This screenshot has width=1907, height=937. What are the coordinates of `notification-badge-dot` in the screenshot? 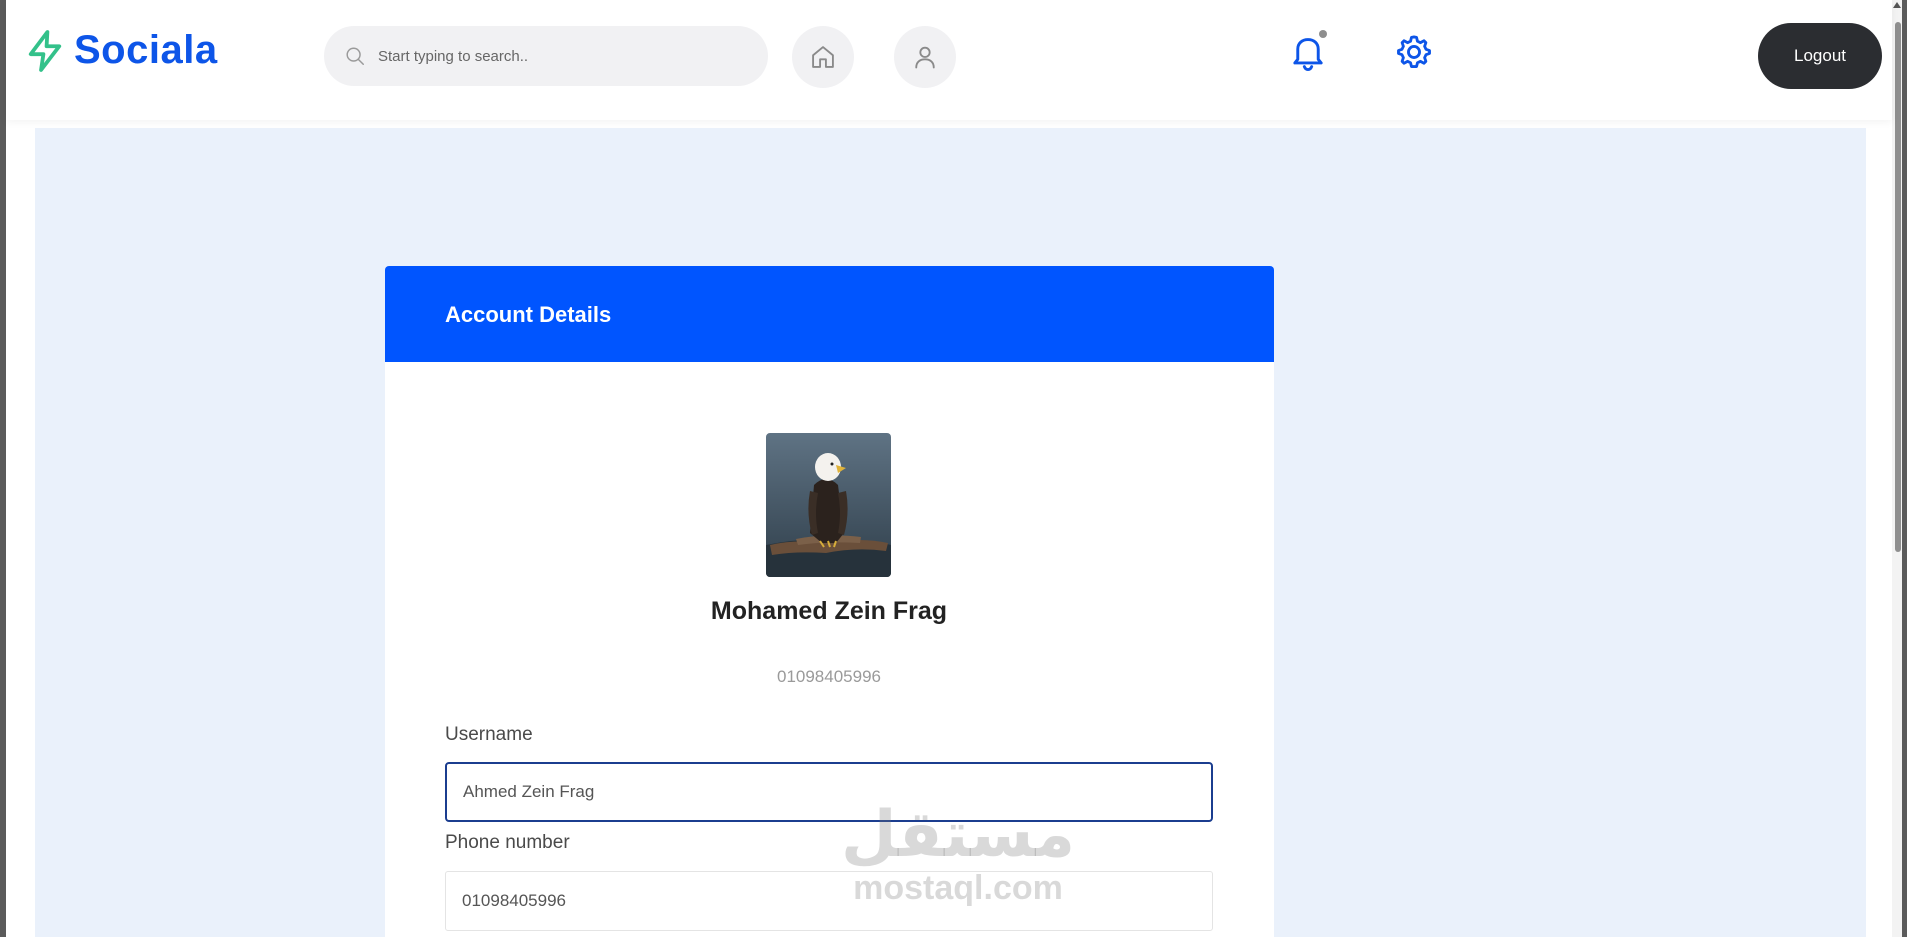 It's located at (1323, 34).